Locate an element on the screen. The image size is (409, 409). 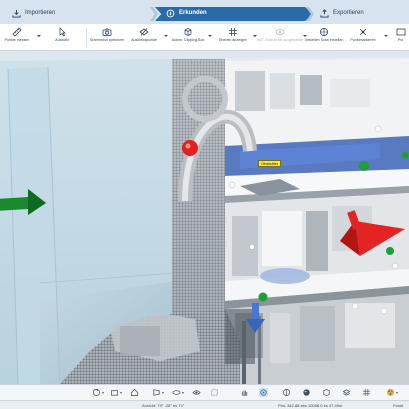
selection-button: Auswahl is located at coordinates (62, 37).